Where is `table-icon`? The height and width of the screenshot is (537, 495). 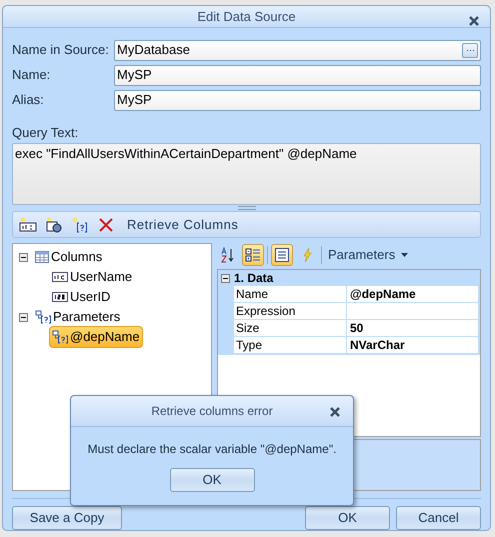 table-icon is located at coordinates (42, 257).